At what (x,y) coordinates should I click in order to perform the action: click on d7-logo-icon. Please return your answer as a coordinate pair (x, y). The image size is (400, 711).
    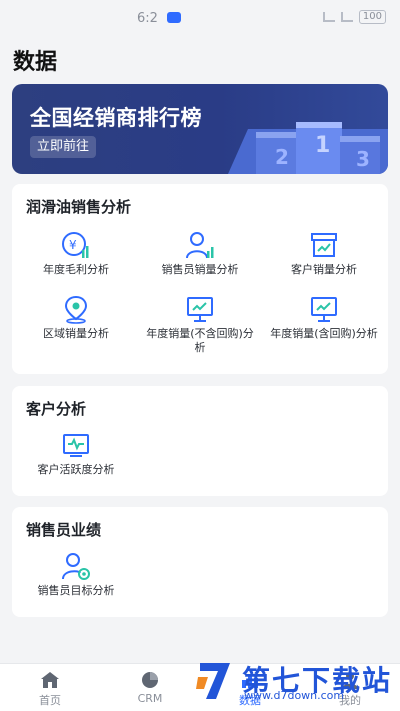
    Looking at the image, I should click on (213, 681).